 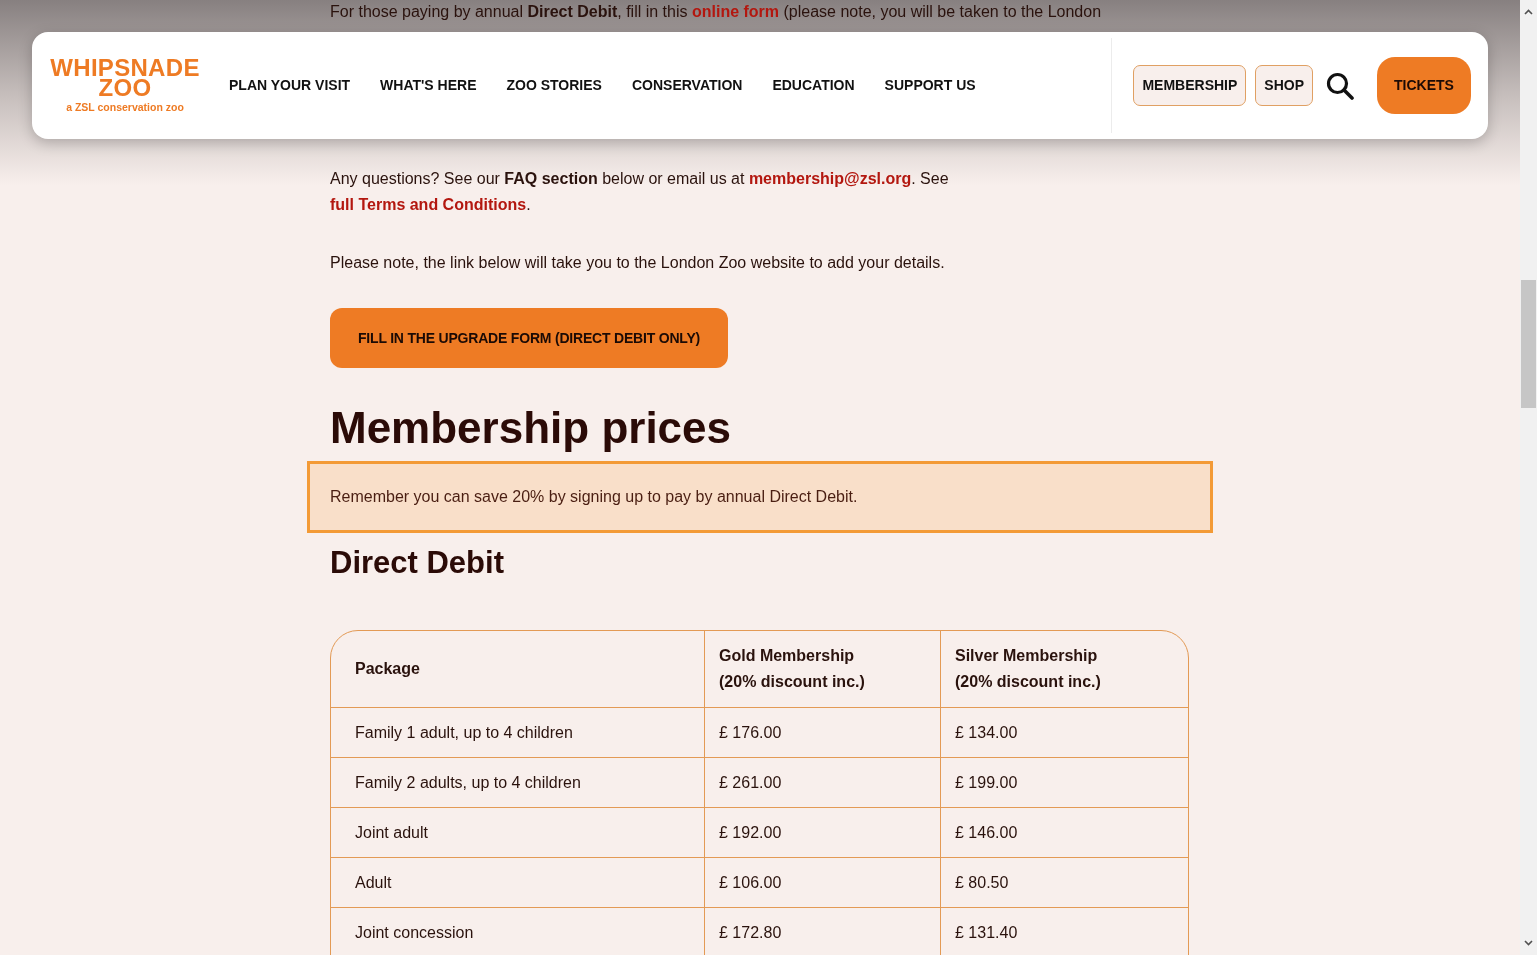 What do you see at coordinates (1424, 85) in the screenshot?
I see `tickets-button: TICKETS` at bounding box center [1424, 85].